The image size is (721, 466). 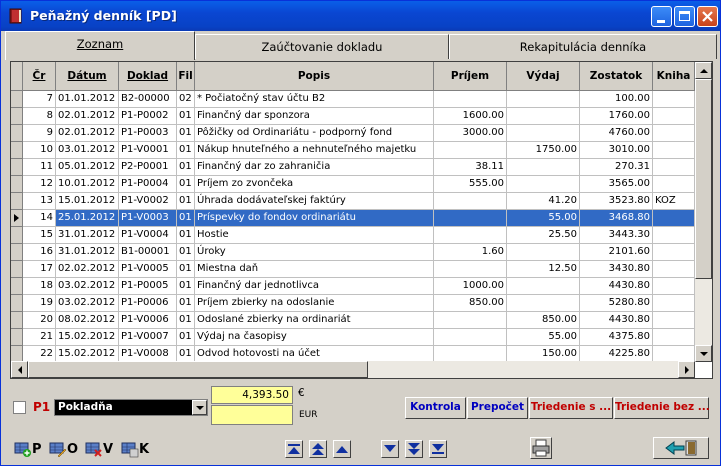 I want to click on prepocet-button: Prepočet, so click(x=497, y=408).